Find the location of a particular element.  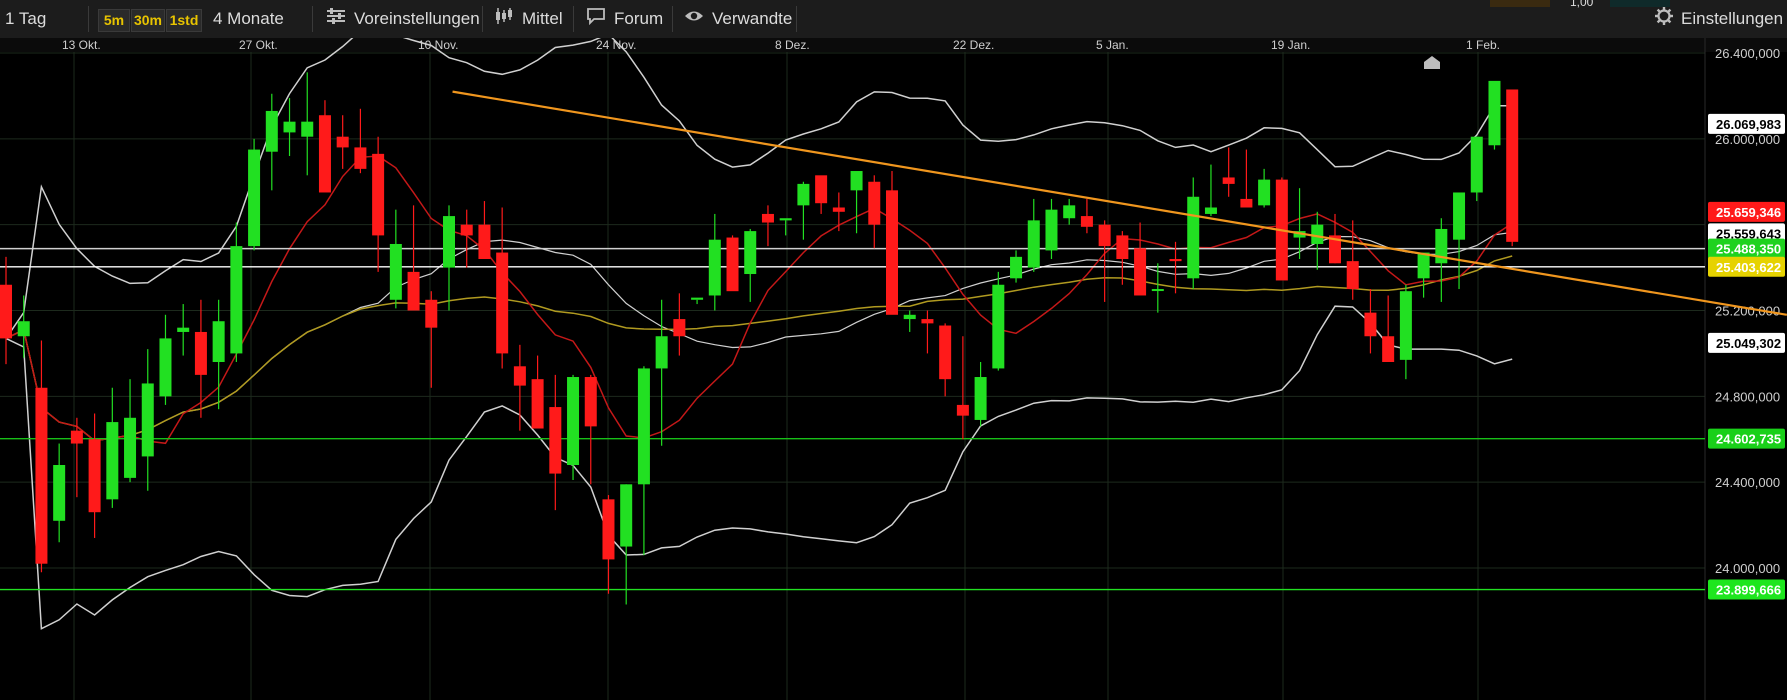

level-tag: 25.403,622 is located at coordinates (1748, 267).